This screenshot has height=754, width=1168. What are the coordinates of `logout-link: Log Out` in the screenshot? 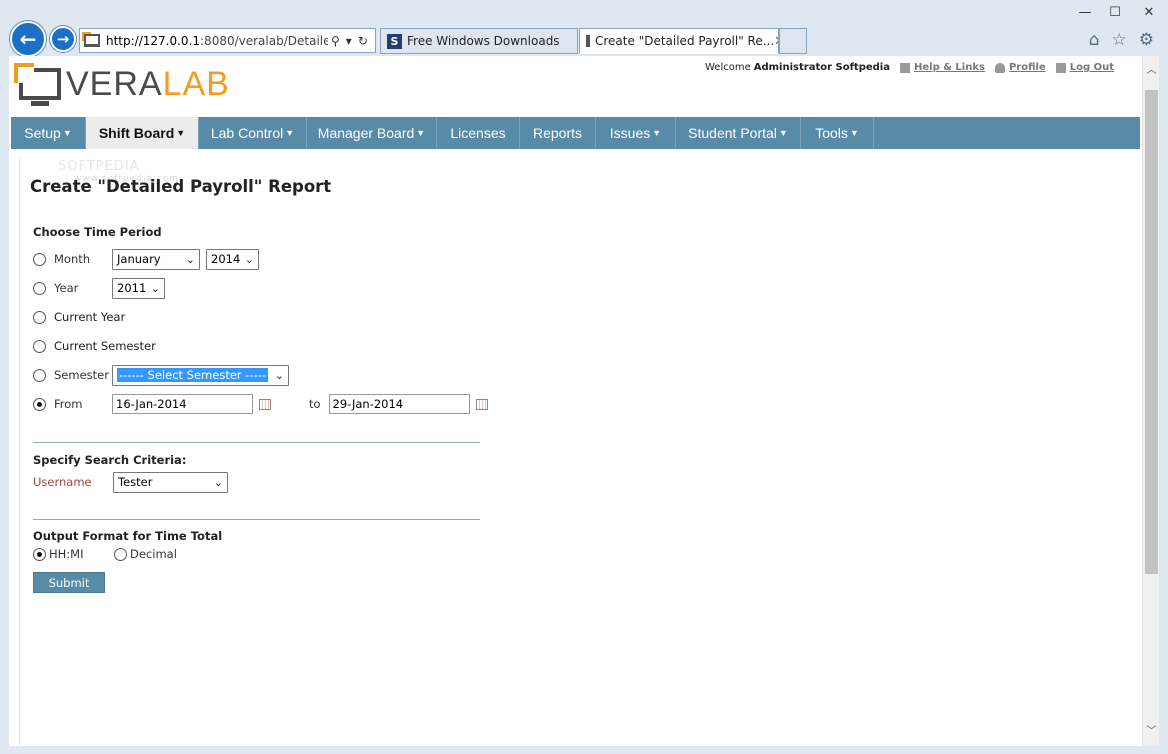 It's located at (1084, 67).